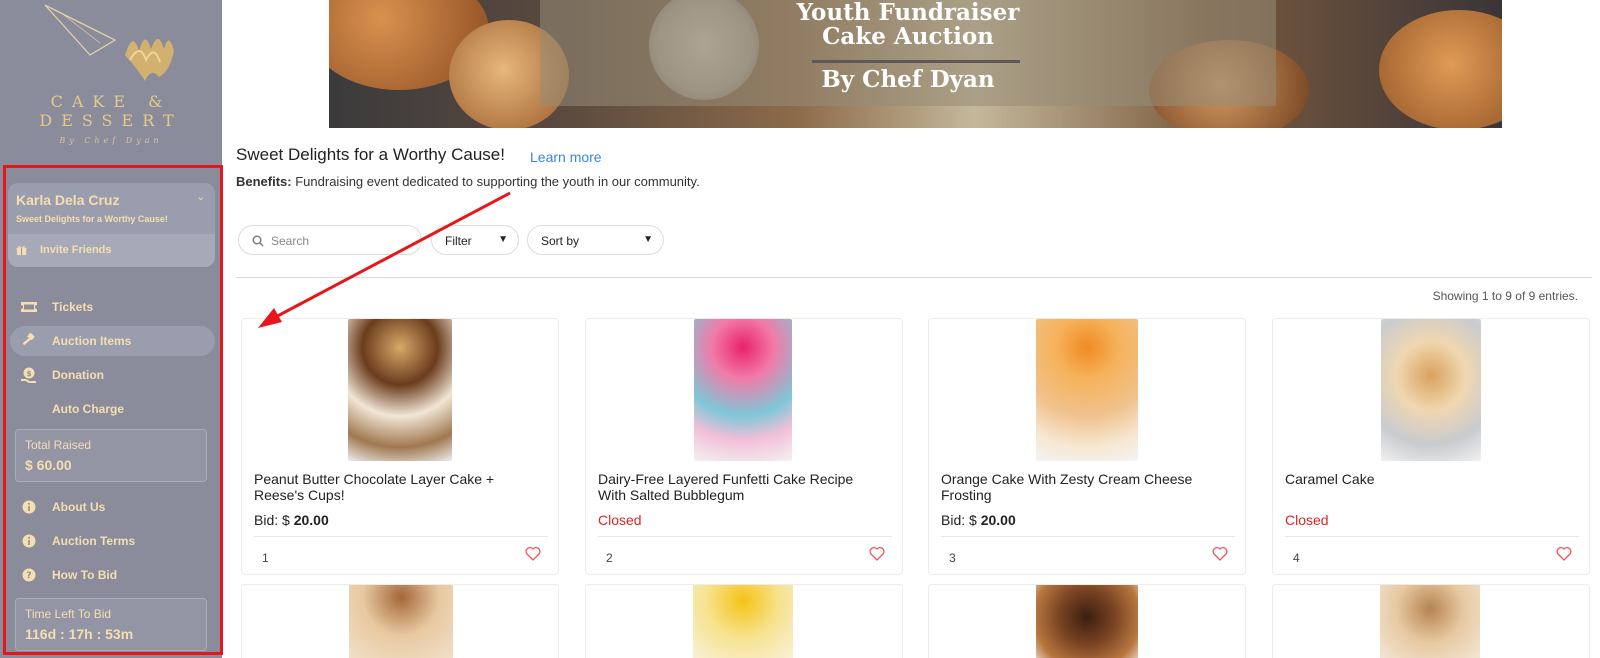 Image resolution: width=1600 pixels, height=658 pixels. I want to click on pastry-image, so click(1440, 69).